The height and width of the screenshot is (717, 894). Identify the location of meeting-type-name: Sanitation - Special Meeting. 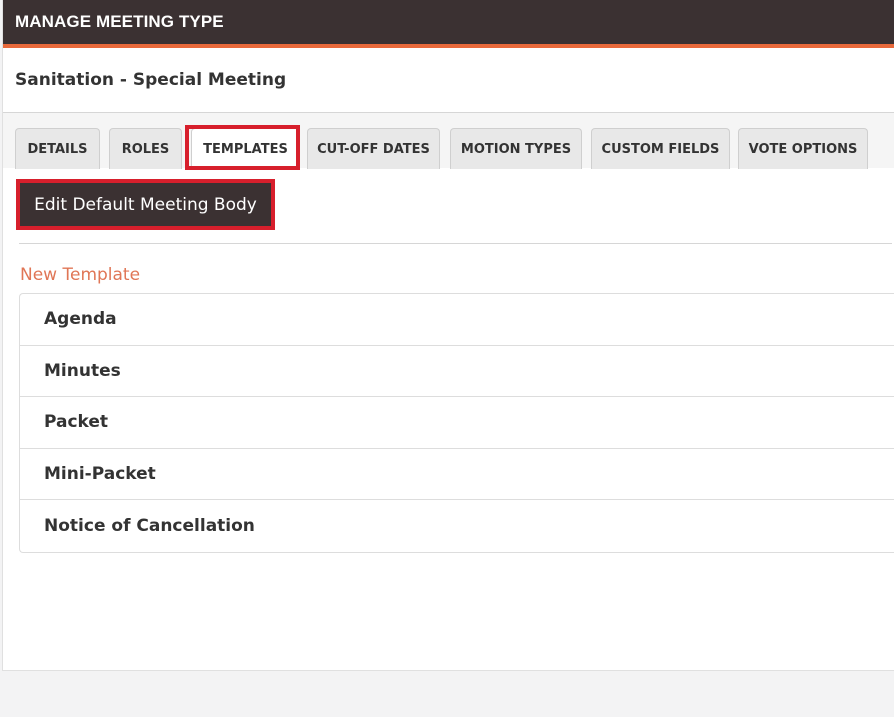
(151, 80).